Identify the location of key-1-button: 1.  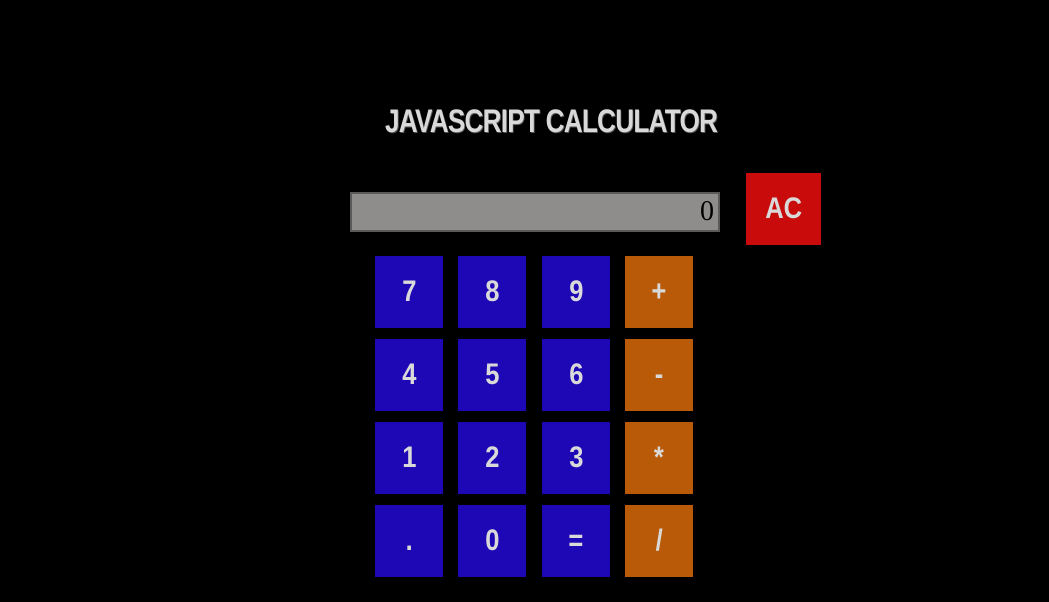
(409, 458).